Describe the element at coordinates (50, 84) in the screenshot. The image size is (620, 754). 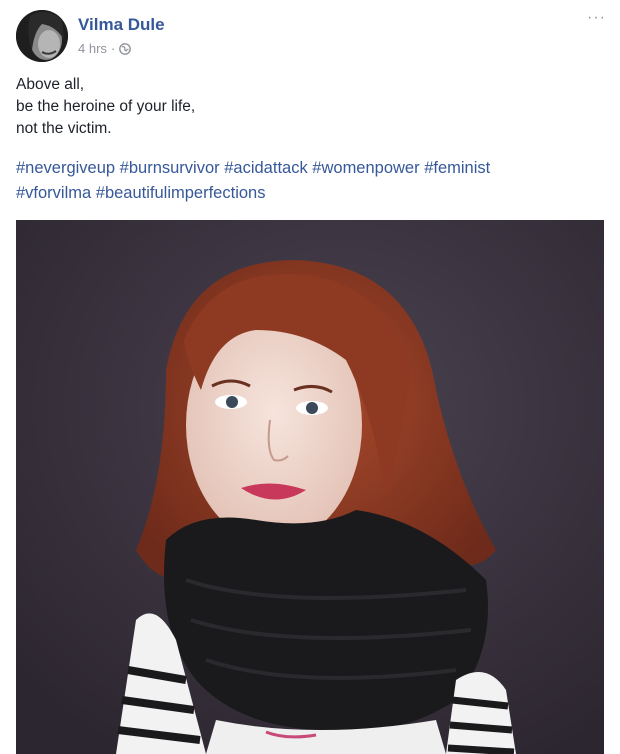
I see `post-text-line: Above all,` at that location.